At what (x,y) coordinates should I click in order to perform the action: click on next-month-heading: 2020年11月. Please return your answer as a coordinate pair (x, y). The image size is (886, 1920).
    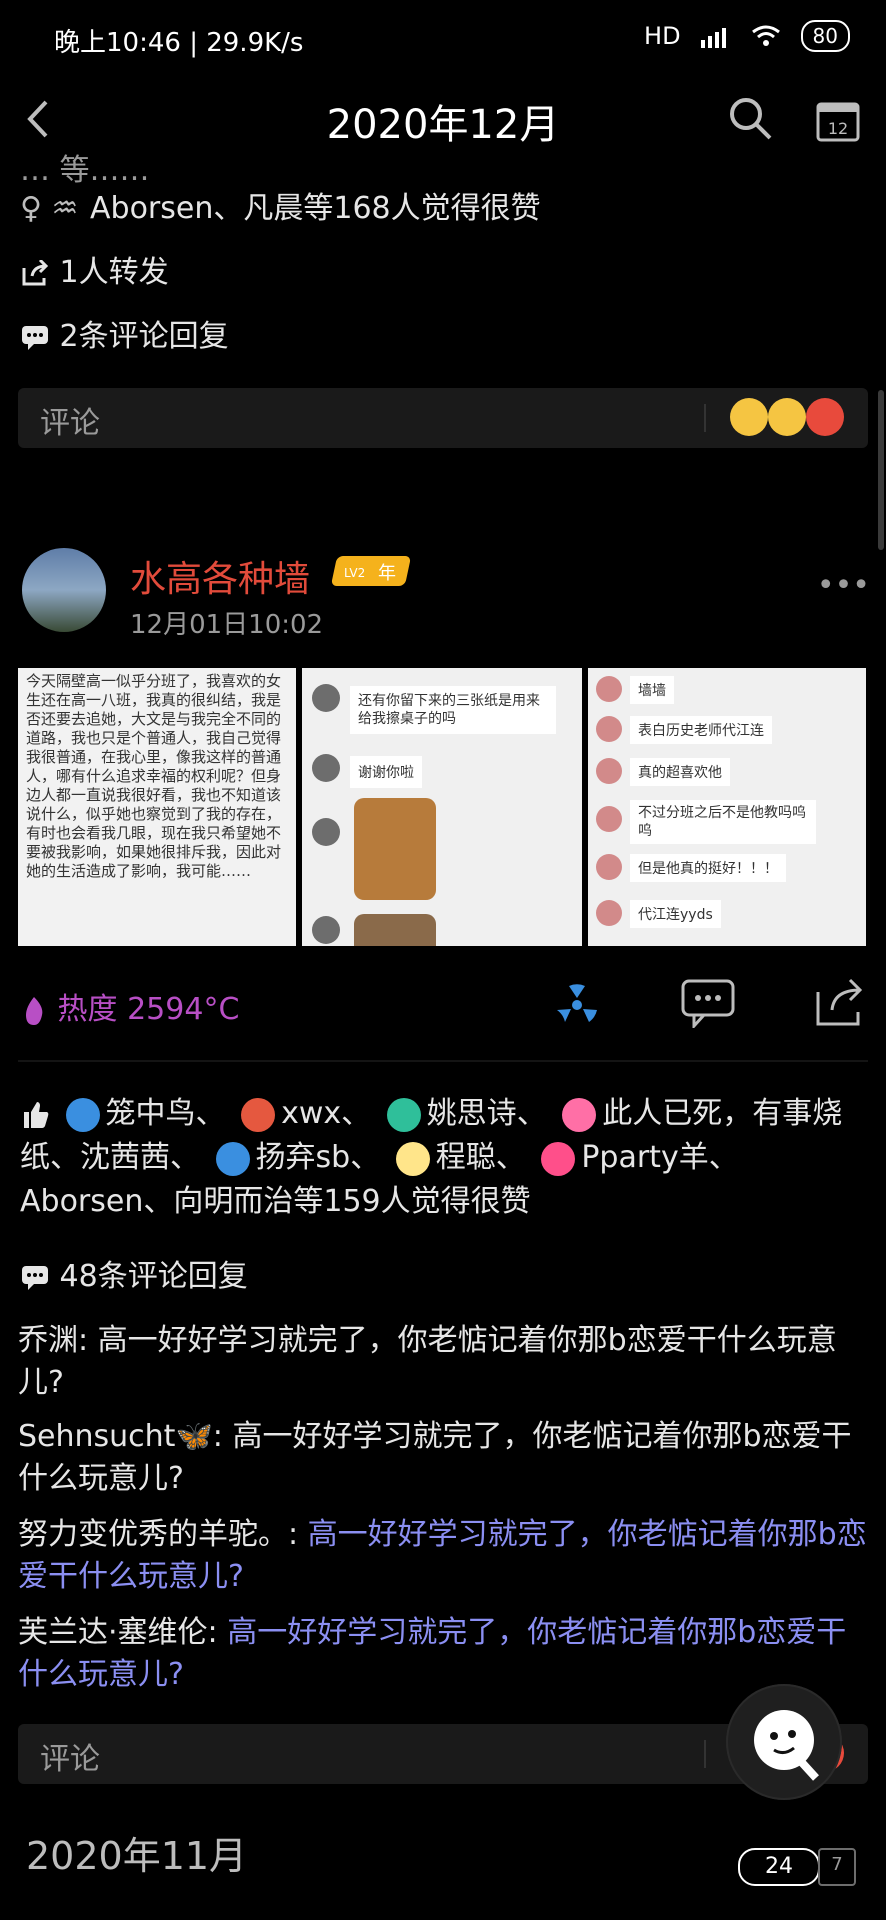
    Looking at the image, I should click on (137, 1856).